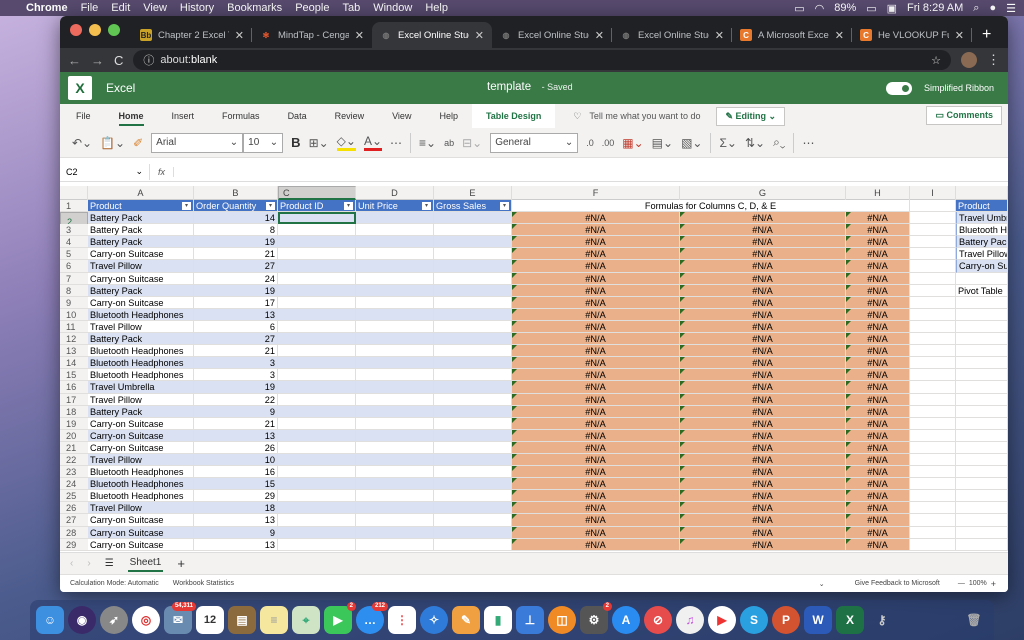  I want to click on fx-icon: fx, so click(162, 171).